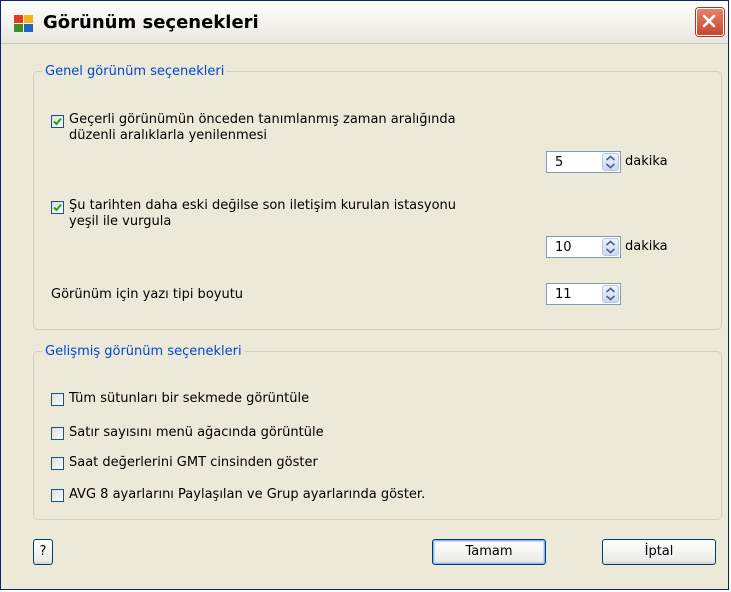 The height and width of the screenshot is (592, 731). I want to click on avg-app-icon, so click(24, 23).